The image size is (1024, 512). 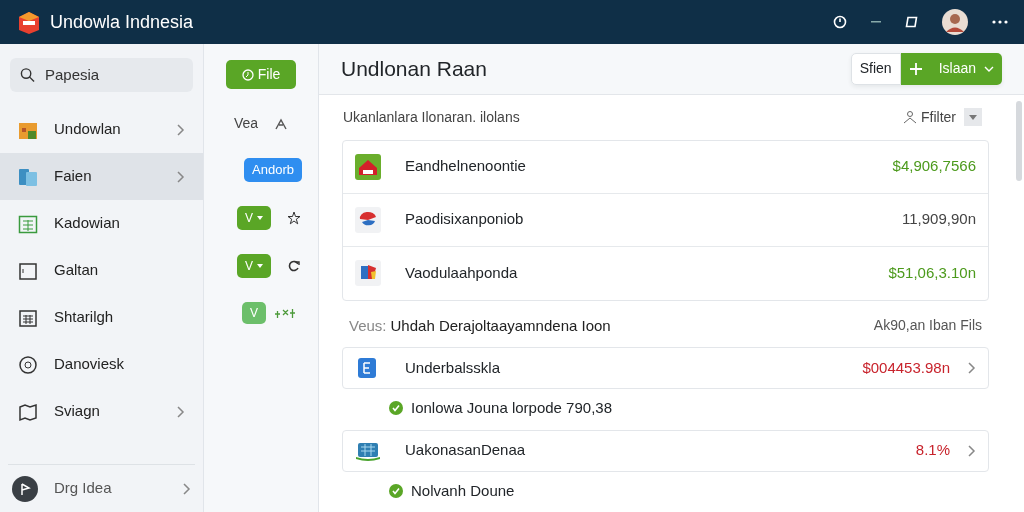 What do you see at coordinates (462, 272) in the screenshot?
I see `item-name: Vaodulaahponda` at bounding box center [462, 272].